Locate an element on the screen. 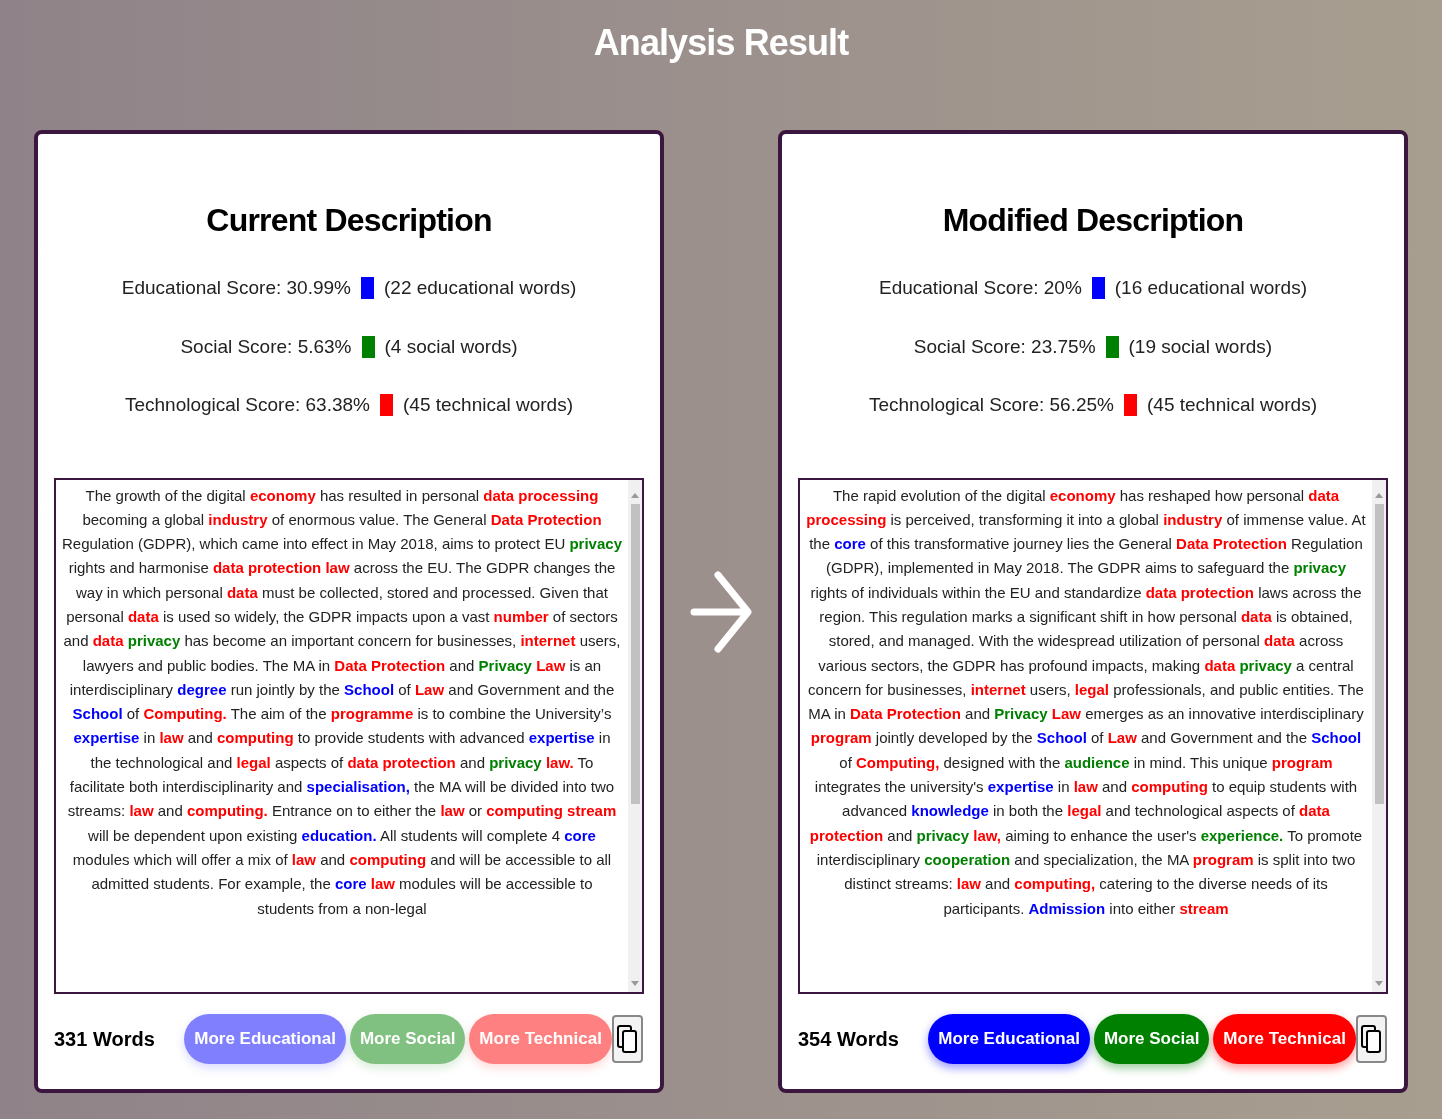  score-label: Social Score: 23.75% is located at coordinates (1004, 346).